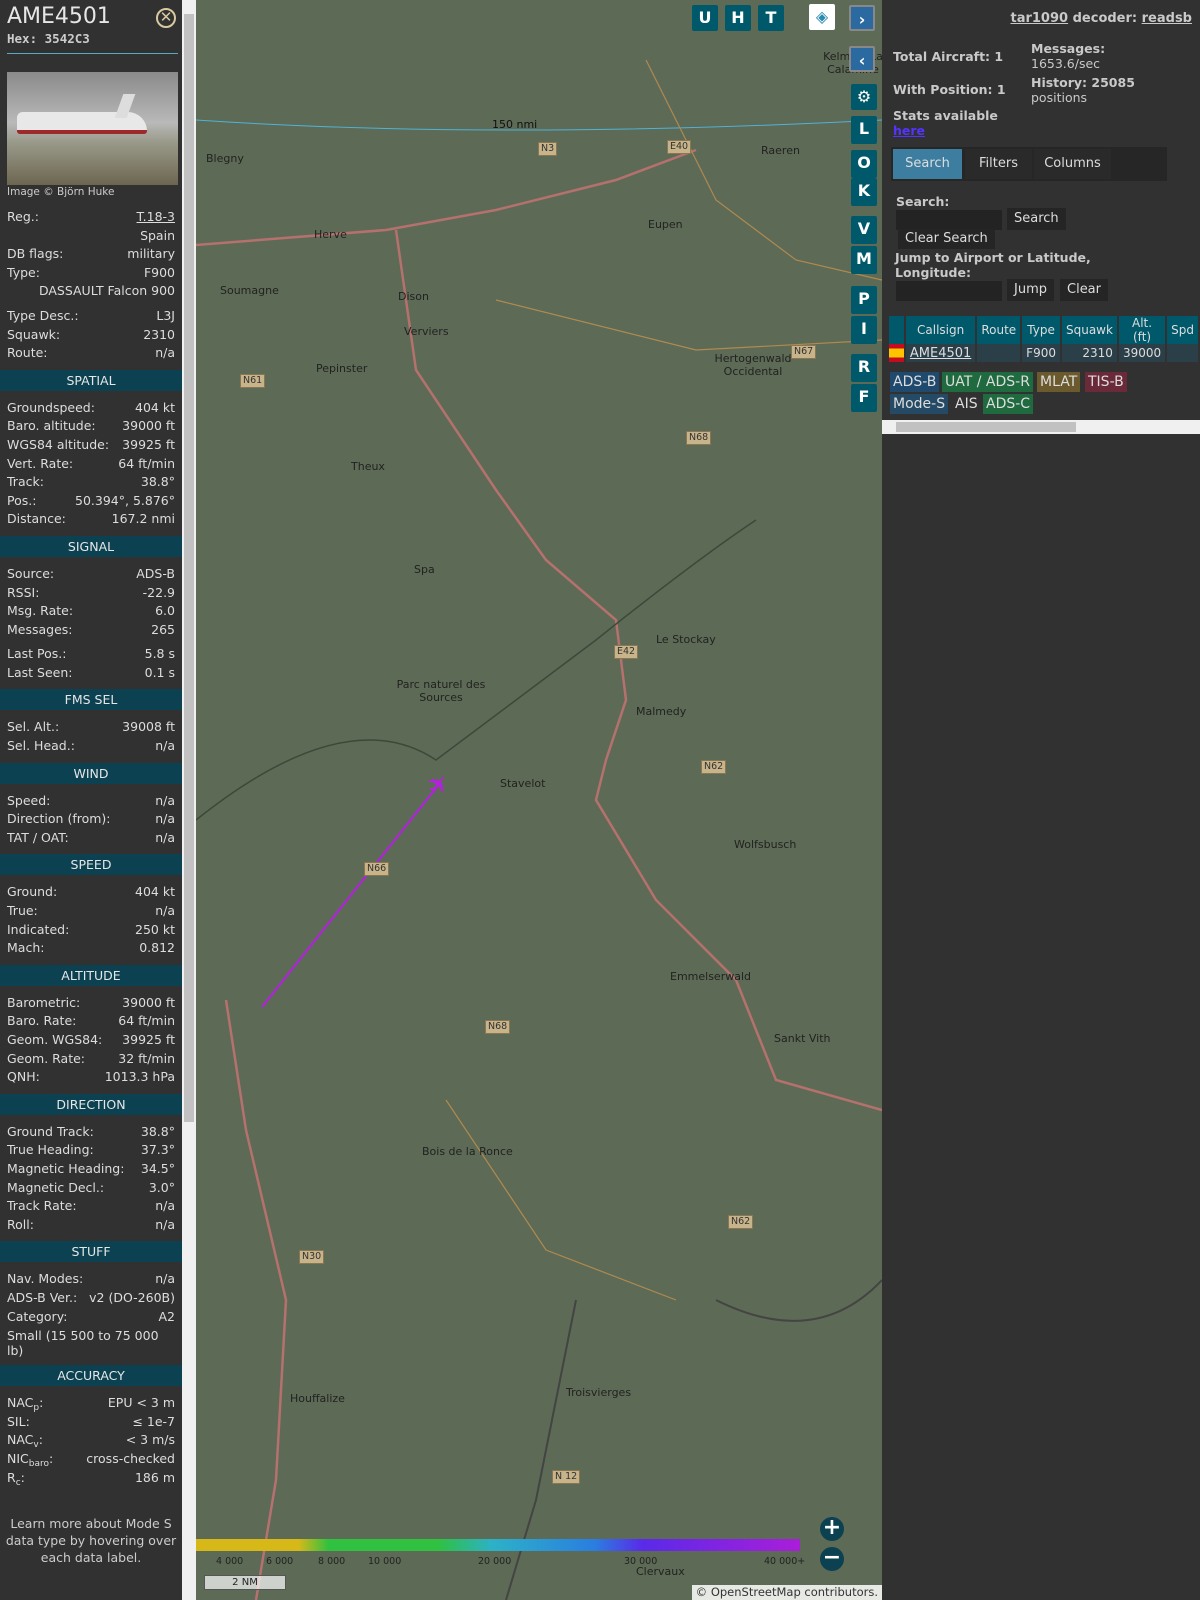  I want to click on stats-link: here, so click(909, 130).